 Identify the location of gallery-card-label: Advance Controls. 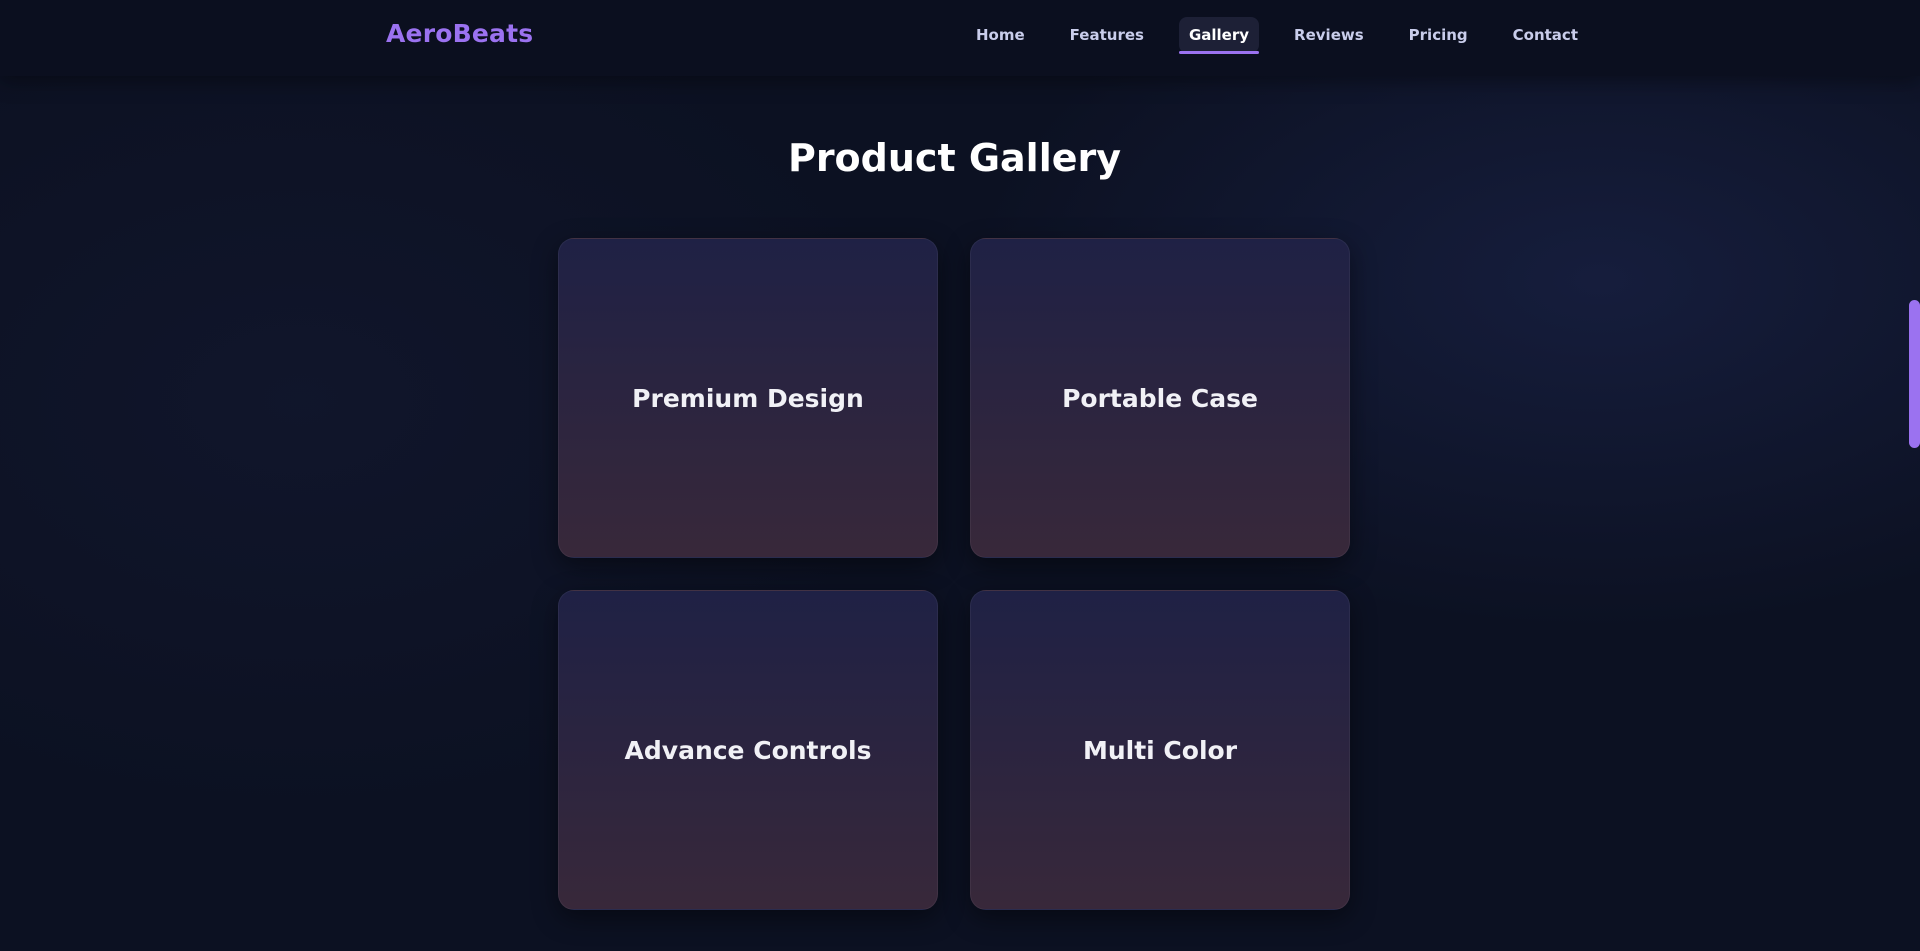
(748, 750).